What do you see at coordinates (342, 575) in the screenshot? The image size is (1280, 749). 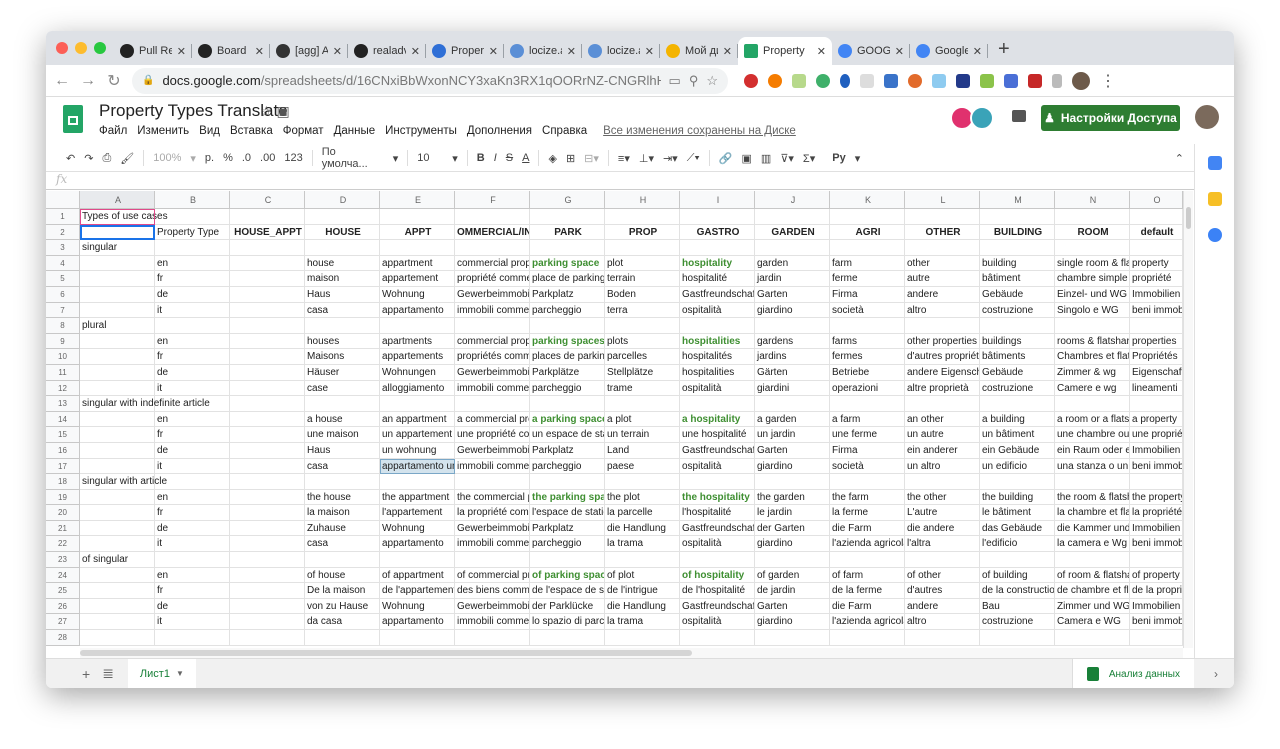 I see `cell-d24: of house` at bounding box center [342, 575].